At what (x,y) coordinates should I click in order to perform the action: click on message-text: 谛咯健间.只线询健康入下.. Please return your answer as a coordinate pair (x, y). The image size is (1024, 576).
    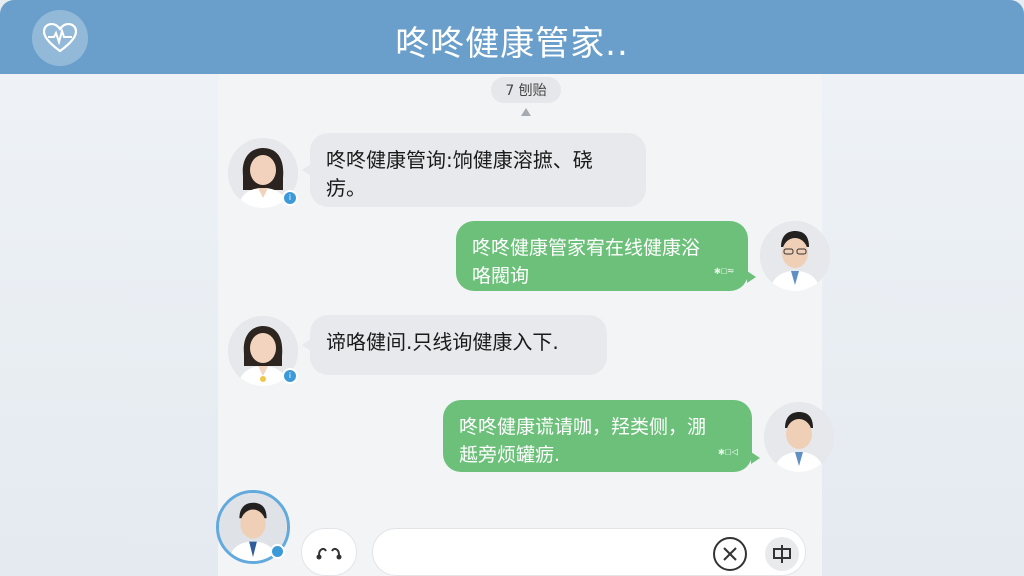
    Looking at the image, I should click on (442, 342).